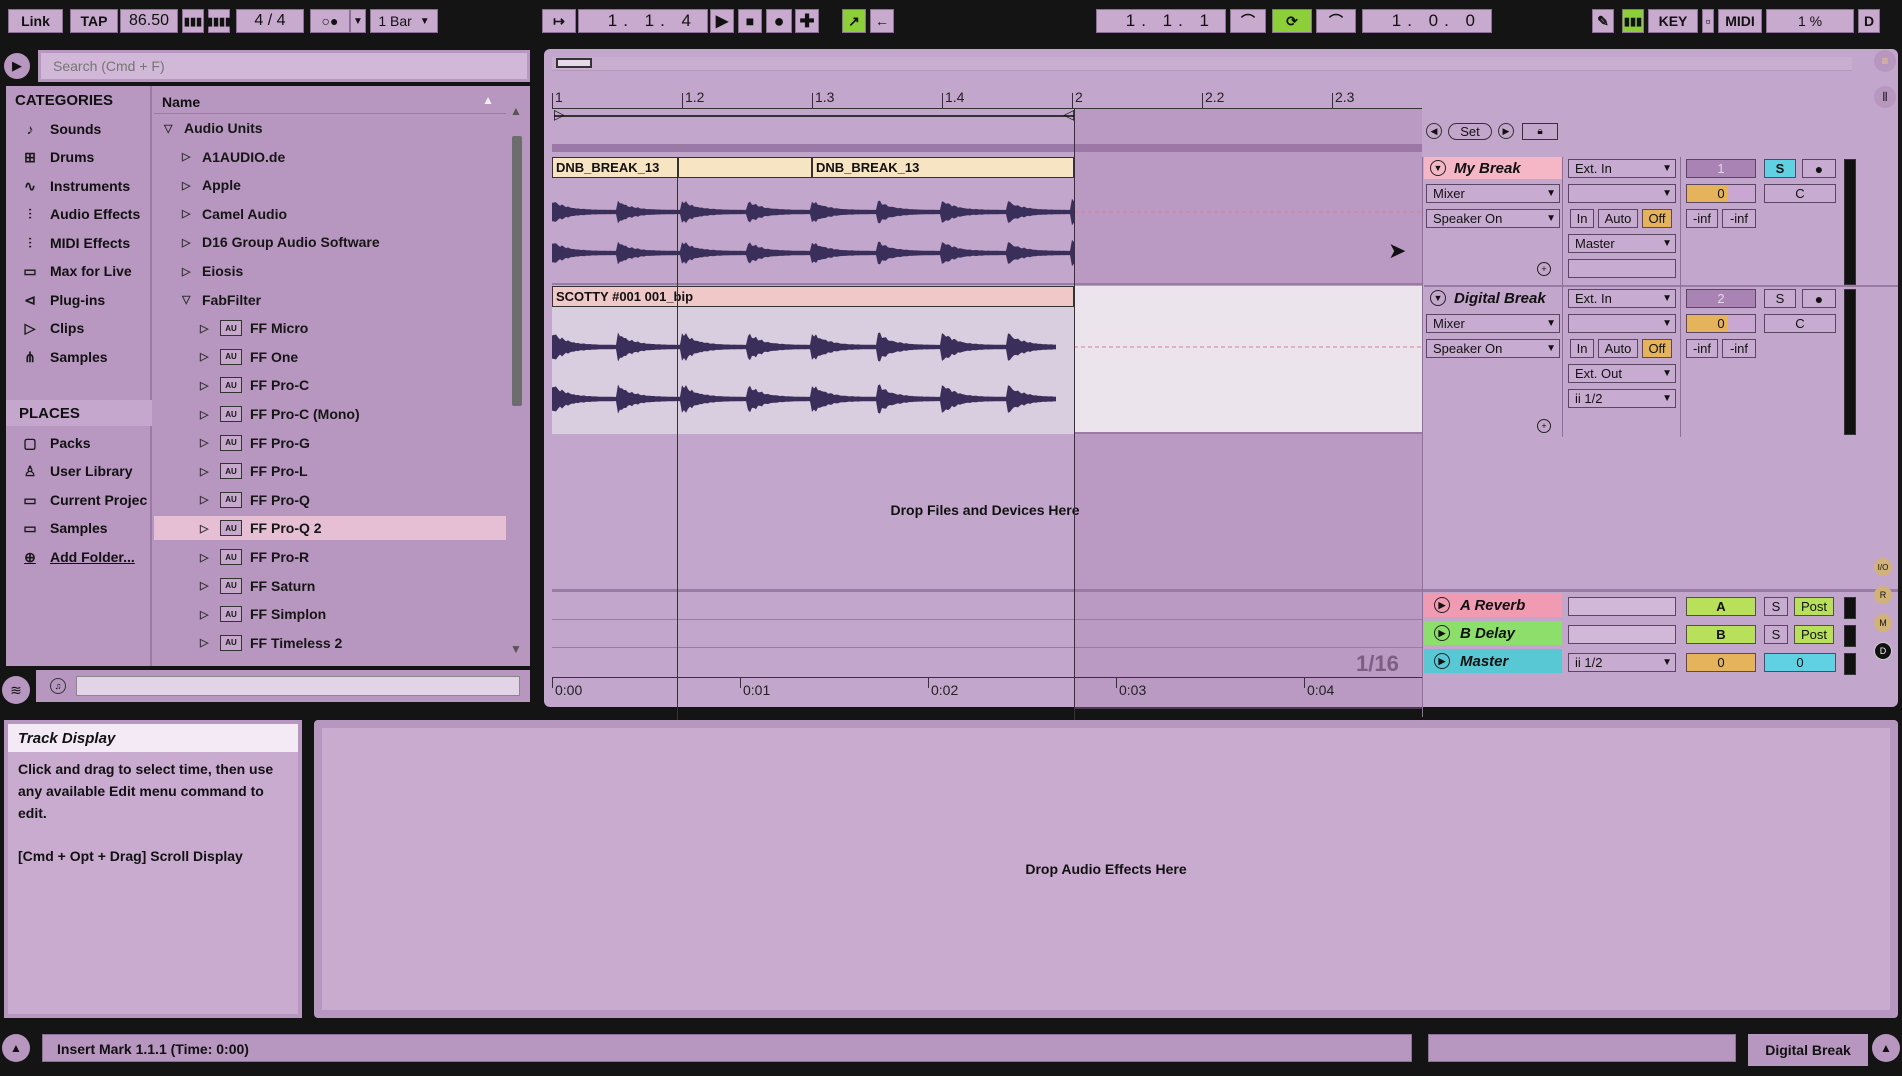 This screenshot has width=1902, height=1076. Describe the element at coordinates (1800, 662) in the screenshot. I see `master-pan-field: 0` at that location.